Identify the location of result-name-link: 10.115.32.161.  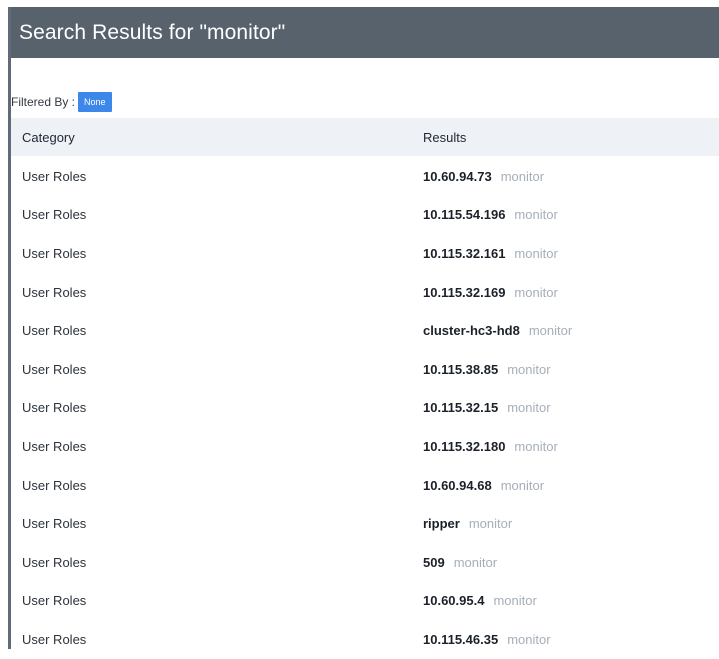
(464, 253).